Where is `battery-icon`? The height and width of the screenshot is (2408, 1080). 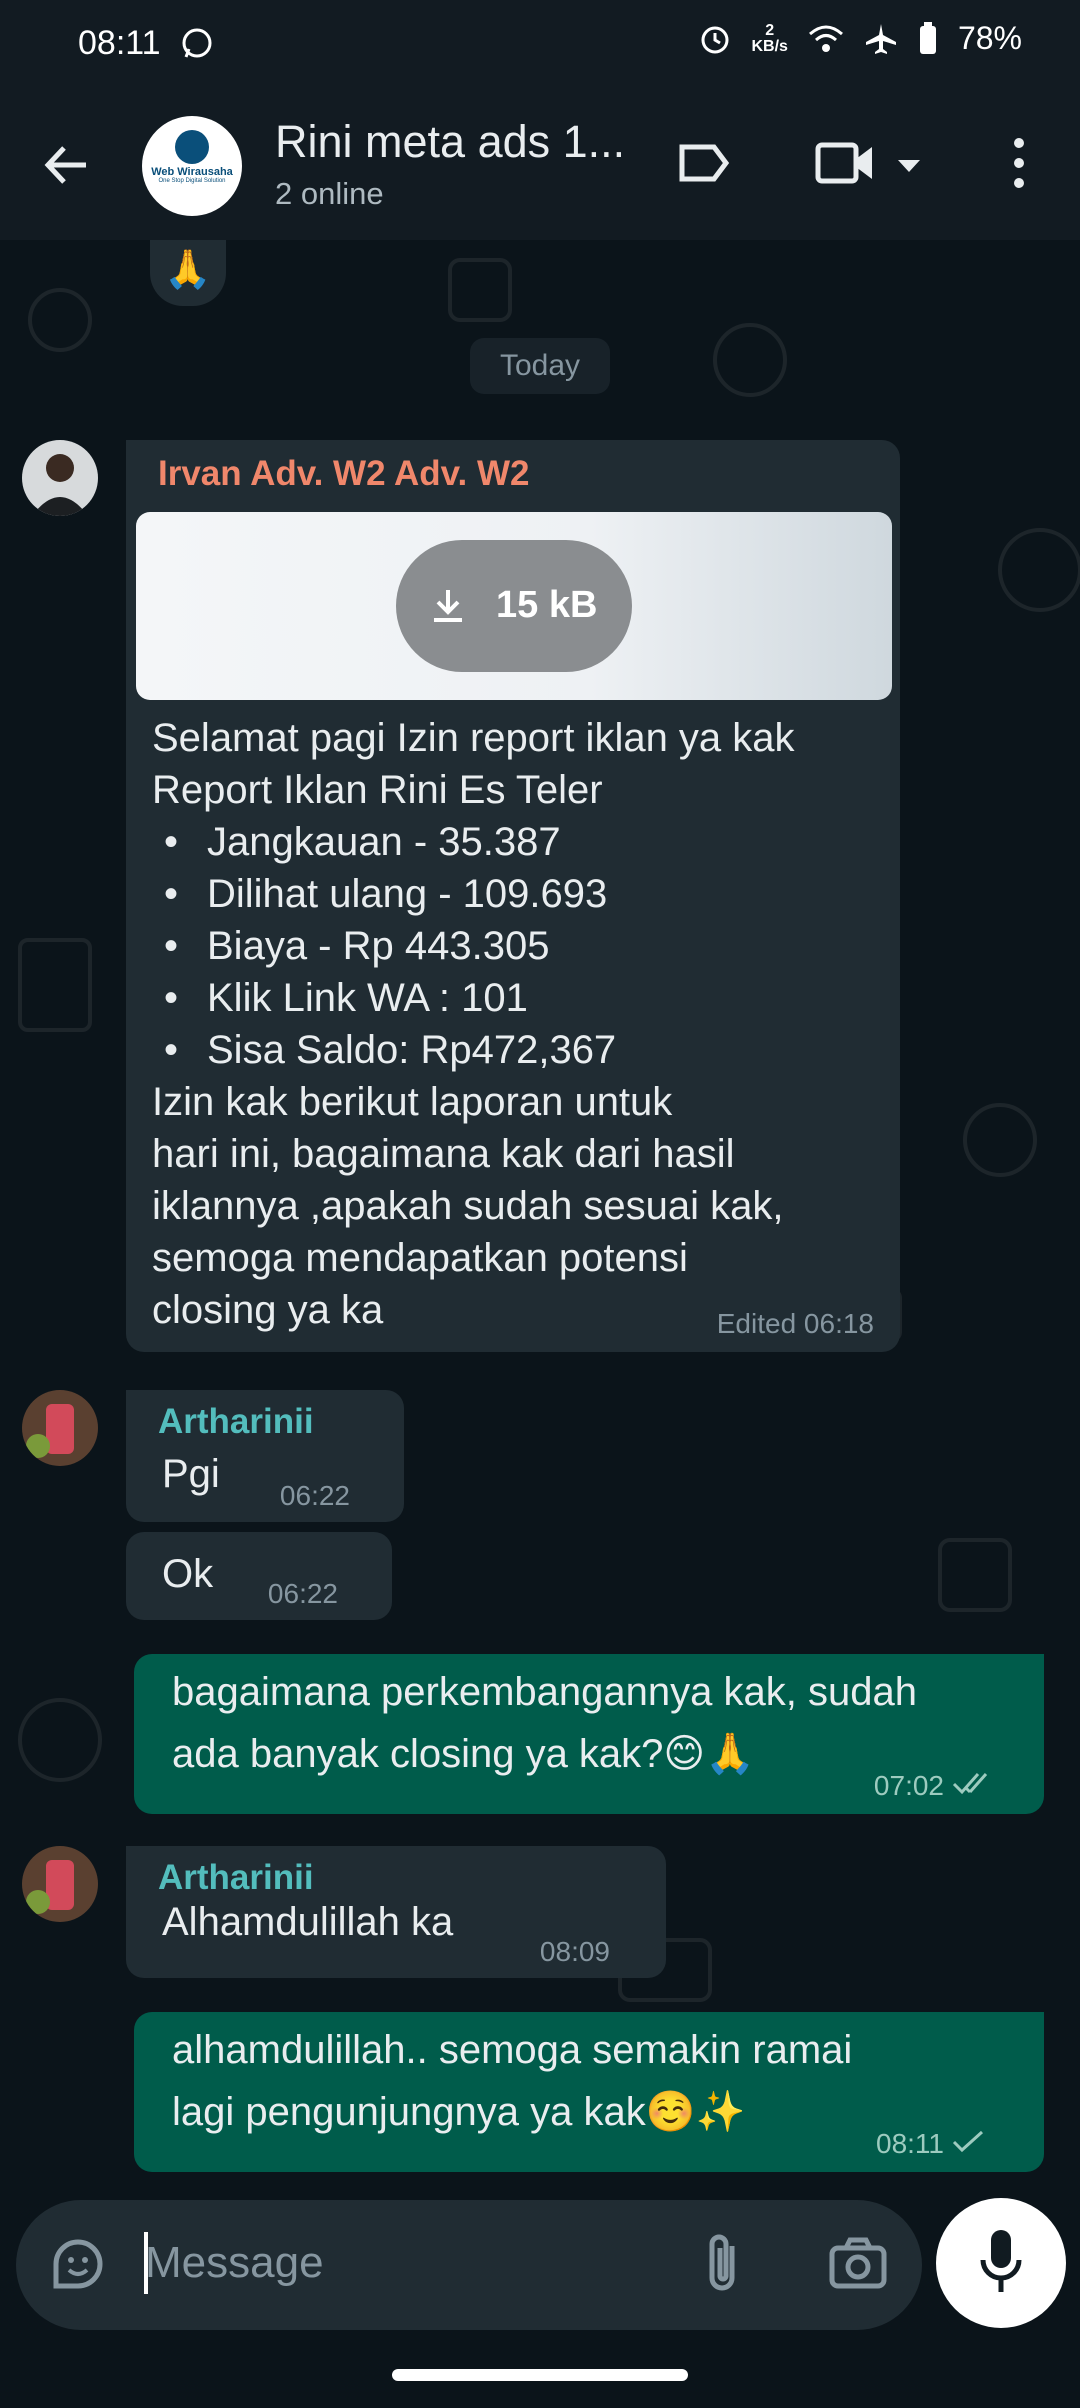 battery-icon is located at coordinates (927, 37).